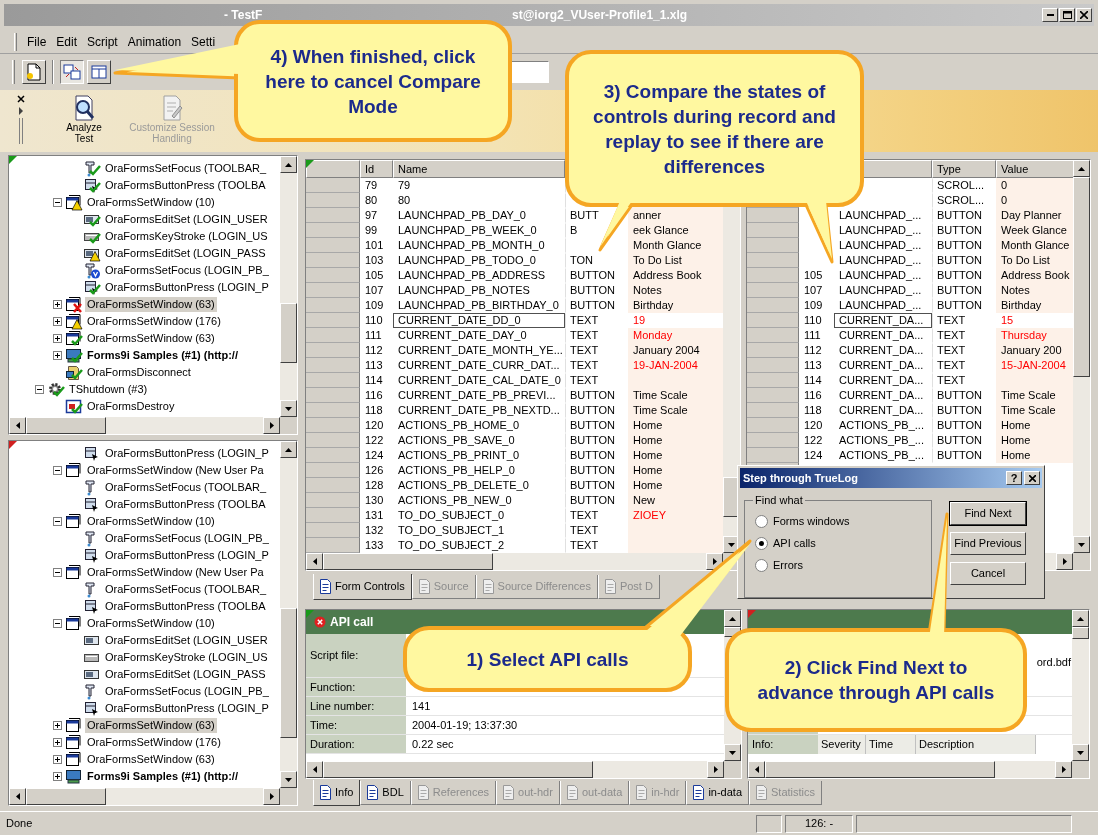  Describe the element at coordinates (479, 169) in the screenshot. I see `column-header: Name` at that location.